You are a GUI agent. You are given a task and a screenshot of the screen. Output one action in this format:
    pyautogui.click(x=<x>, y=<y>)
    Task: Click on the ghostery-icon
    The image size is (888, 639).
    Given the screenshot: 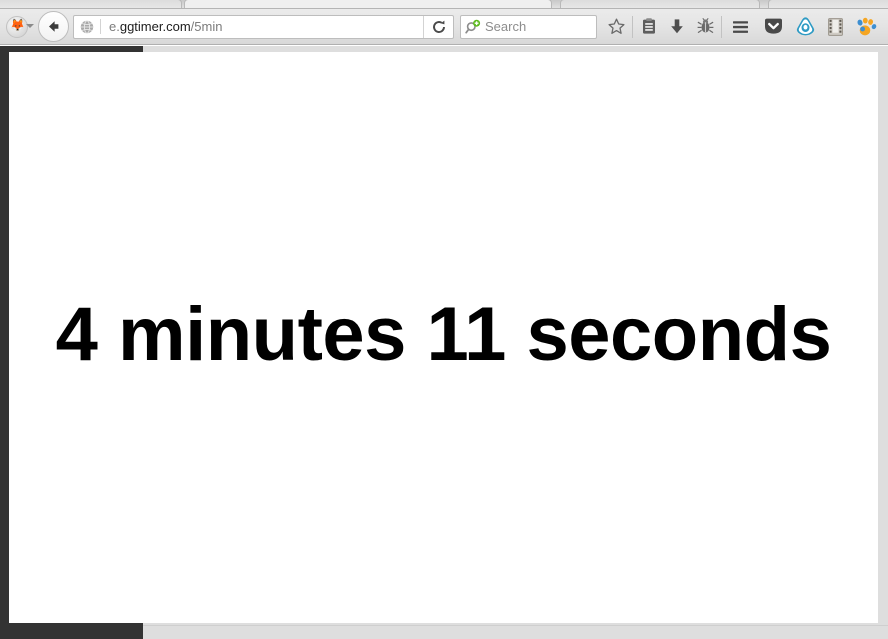 What is the action you would take?
    pyautogui.click(x=805, y=26)
    